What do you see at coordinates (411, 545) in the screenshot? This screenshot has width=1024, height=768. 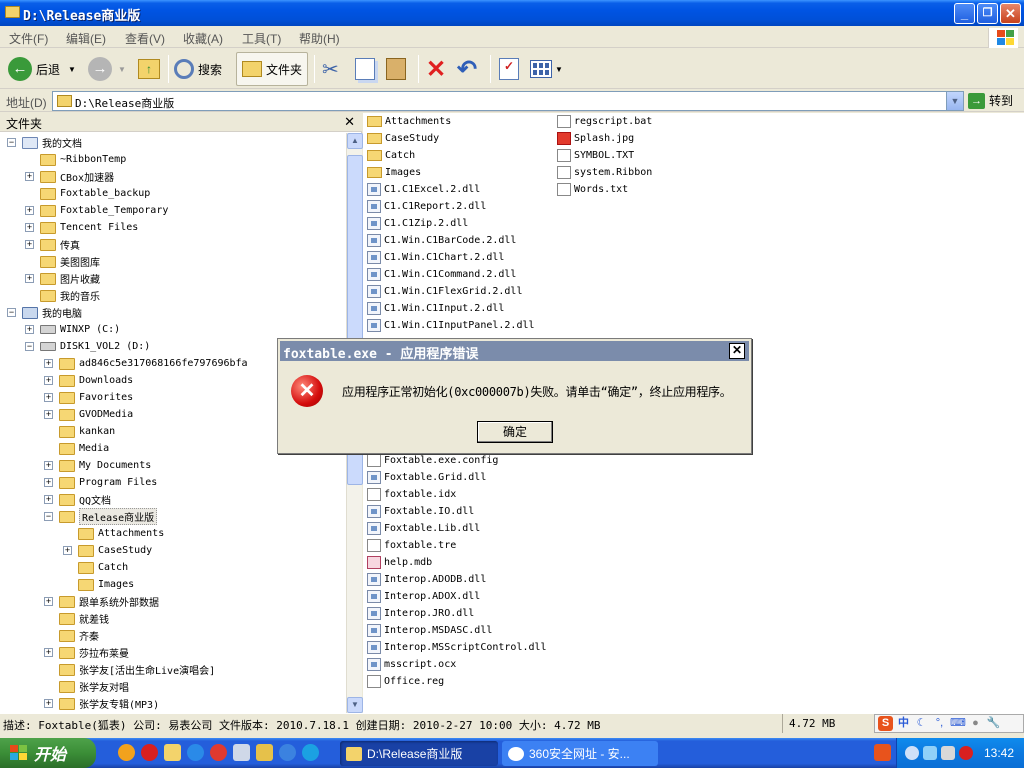 I see `file-item: foxtable.tre` at bounding box center [411, 545].